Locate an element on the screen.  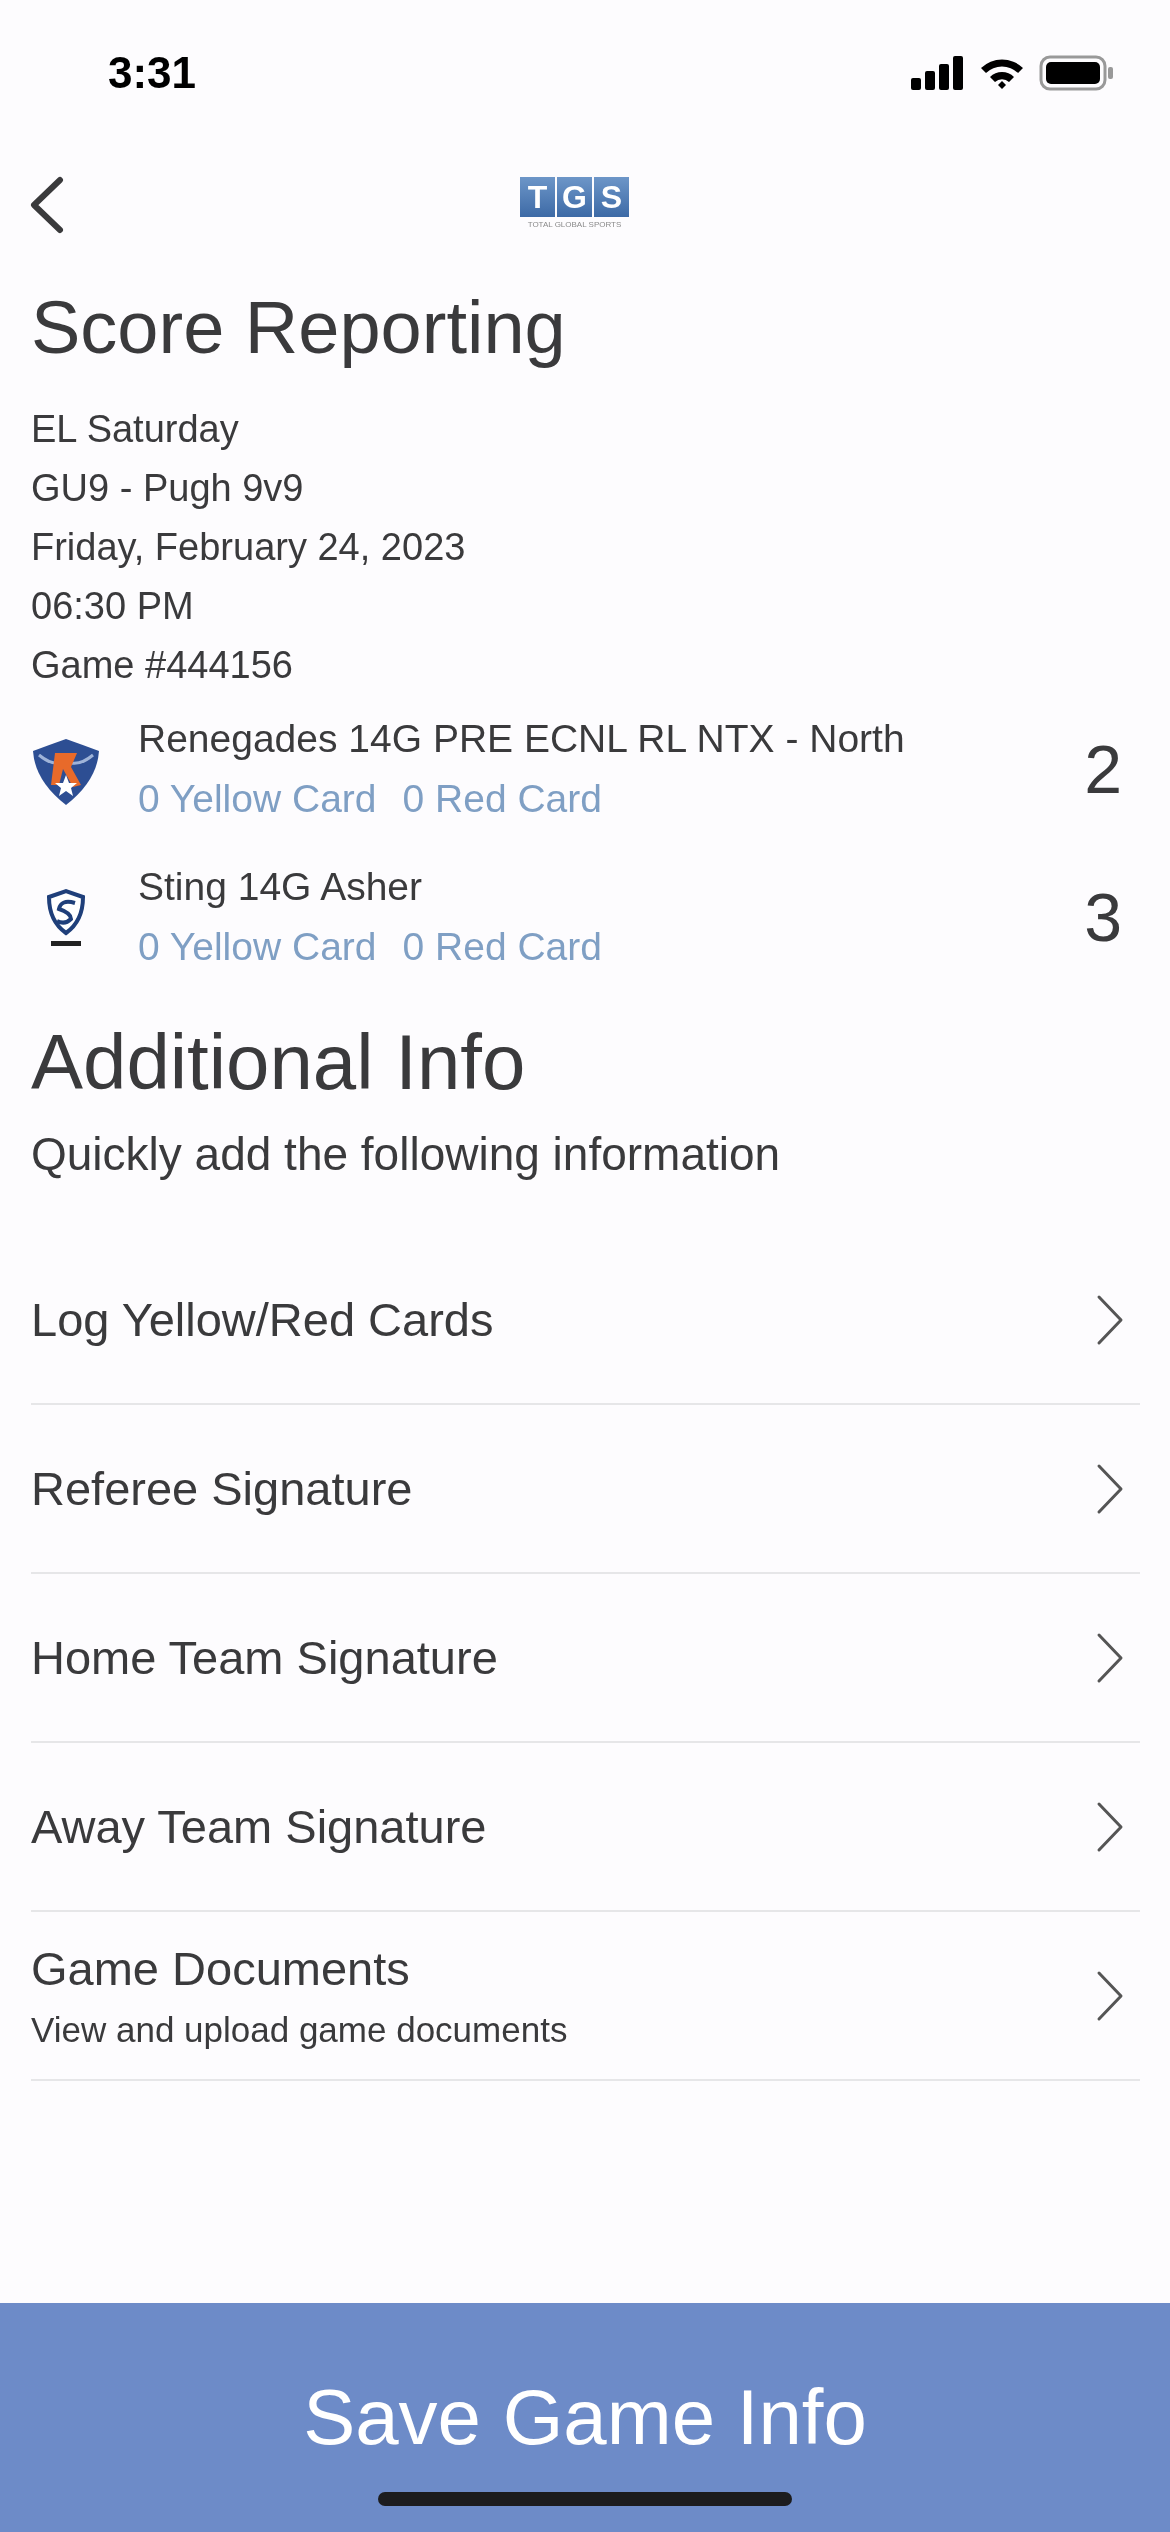
item-label: Away Team Signature is located at coordinates (259, 1826).